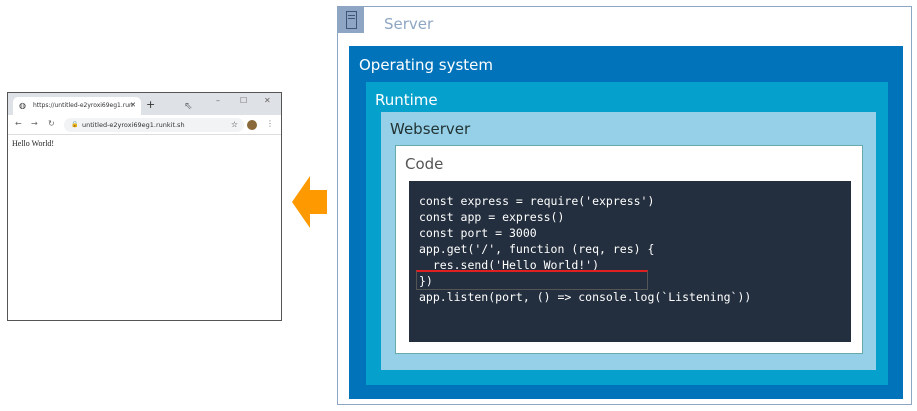  What do you see at coordinates (33, 143) in the screenshot?
I see `page-content: Hello World!` at bounding box center [33, 143].